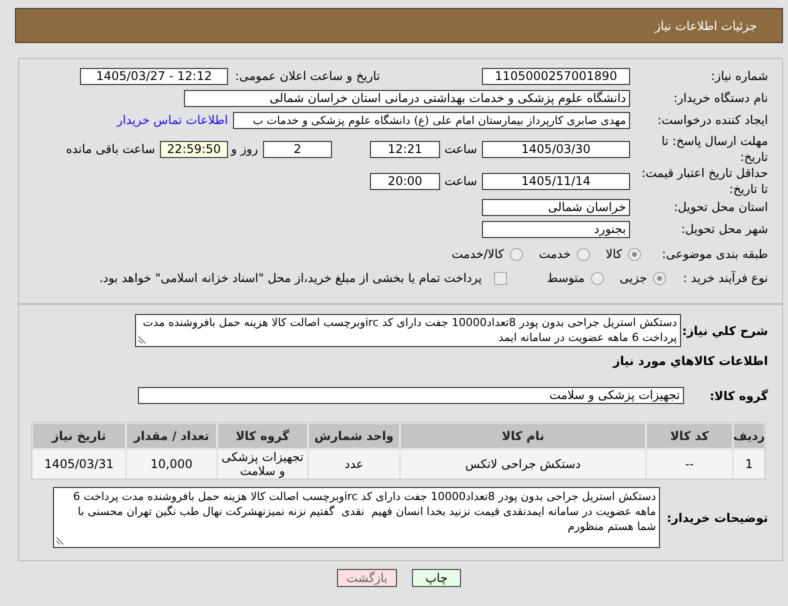 The image size is (788, 606). I want to click on radio-label: کالا/خدمت, so click(478, 254).